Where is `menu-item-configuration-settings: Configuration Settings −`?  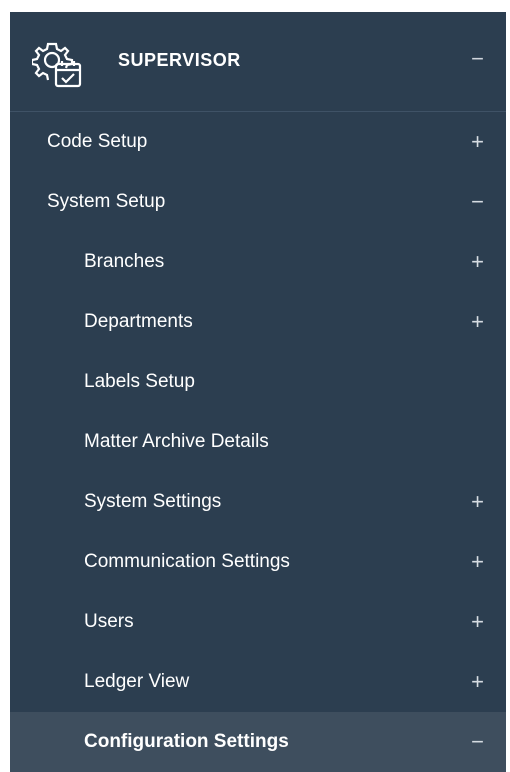 menu-item-configuration-settings: Configuration Settings − is located at coordinates (258, 742).